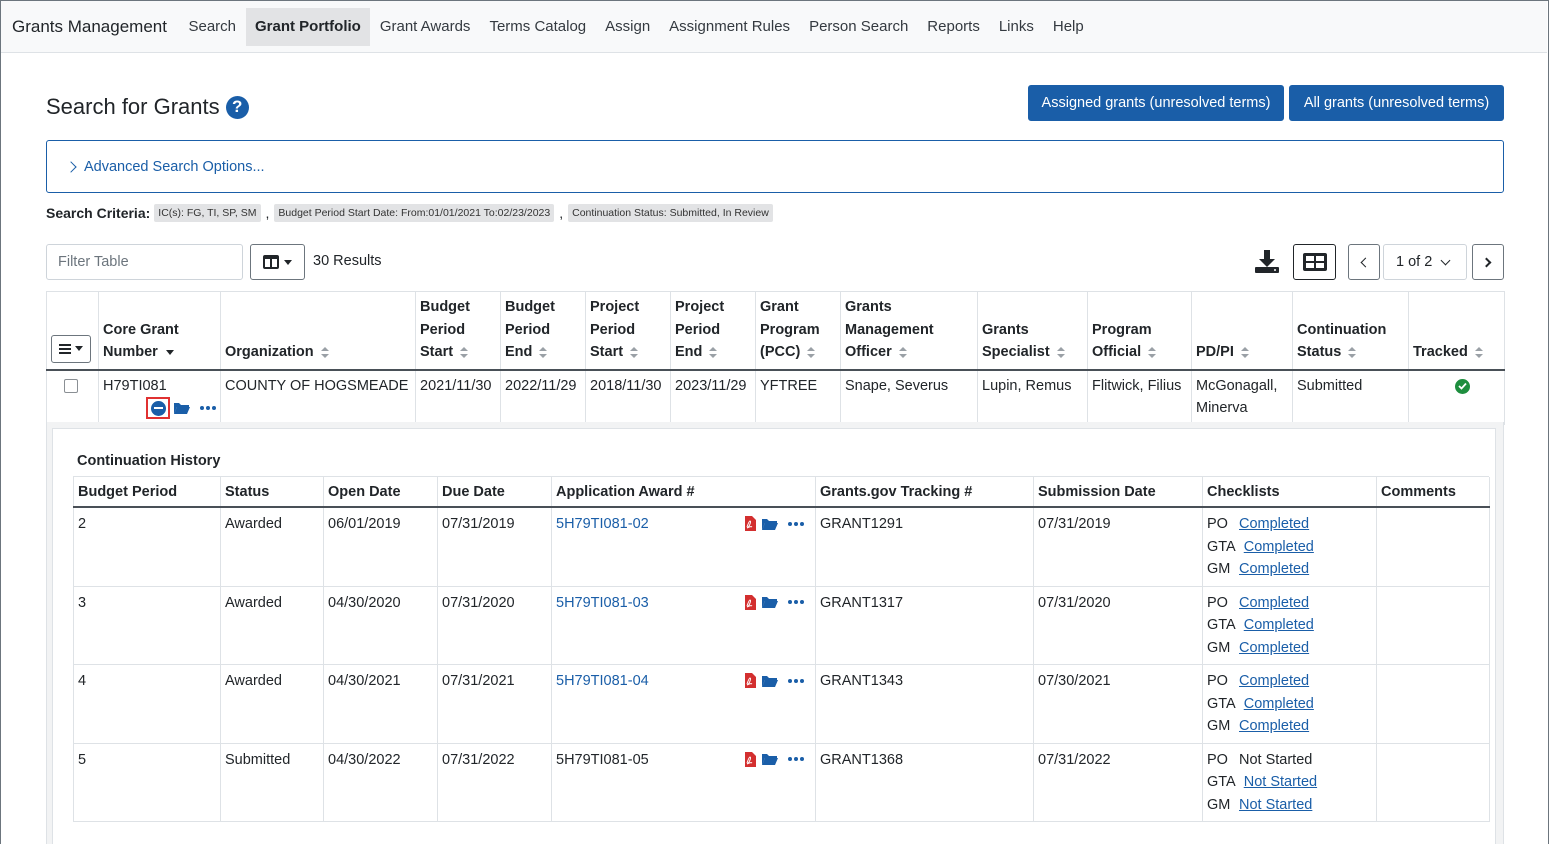  I want to click on checklist-line: PO Completed, so click(1289, 524).